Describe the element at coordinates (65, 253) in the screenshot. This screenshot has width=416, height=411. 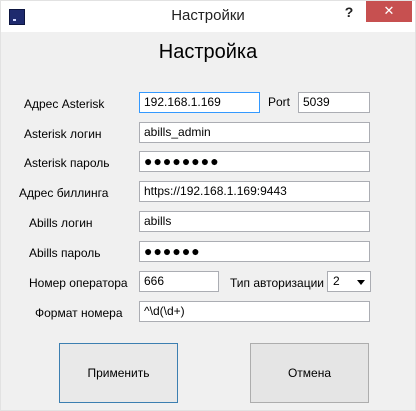
I see `abills-password-label: Abills пароль` at that location.